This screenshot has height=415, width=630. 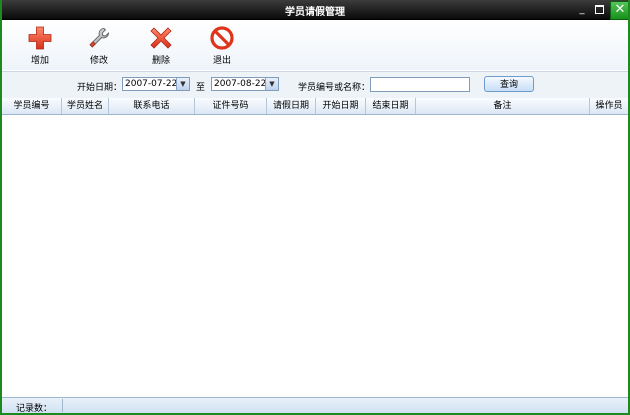 I want to click on start-date-value: 2007-07-22, so click(x=151, y=84).